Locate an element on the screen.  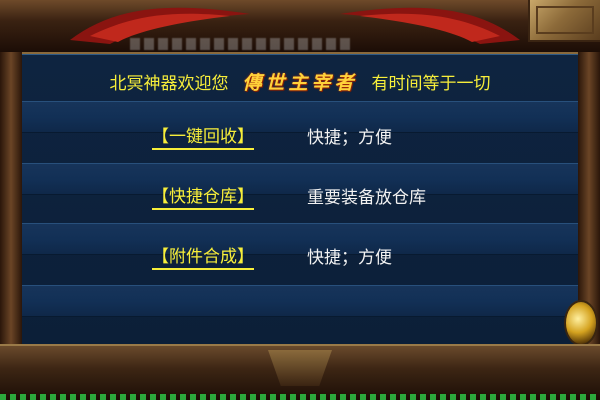
welcome-row: 北冥神器欢迎您 傳世主宰者 有时间等于一切 is located at coordinates (300, 81).